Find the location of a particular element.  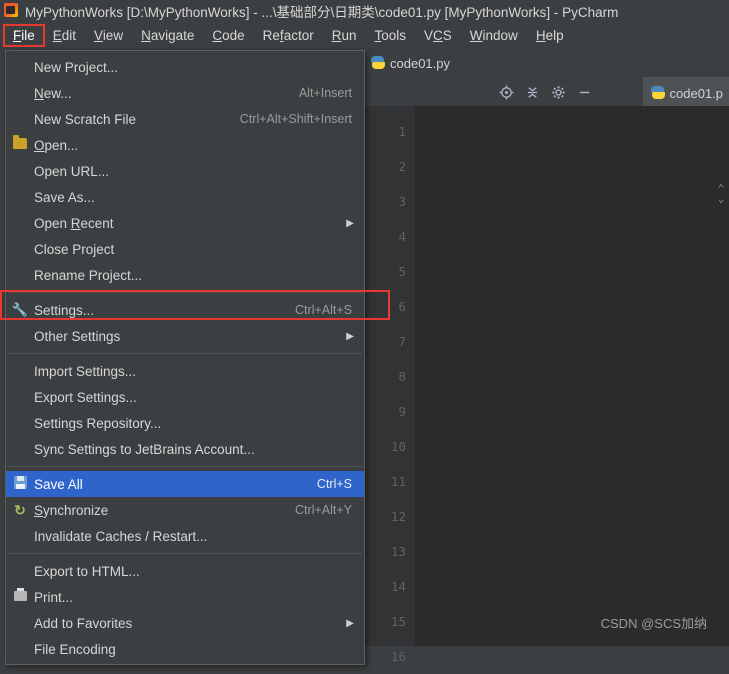

line-number: 5 is located at coordinates (389, 271).